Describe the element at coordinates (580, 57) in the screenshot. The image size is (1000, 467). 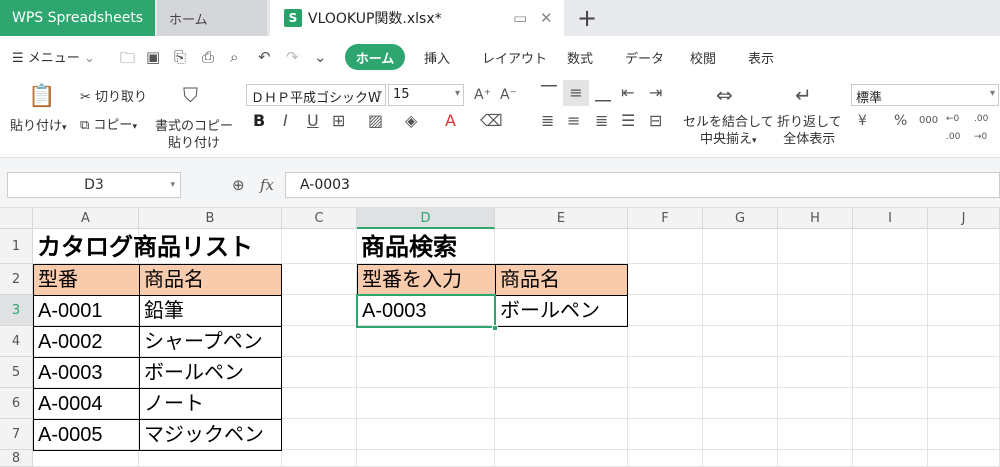
I see `tab-formulas: 数式` at that location.